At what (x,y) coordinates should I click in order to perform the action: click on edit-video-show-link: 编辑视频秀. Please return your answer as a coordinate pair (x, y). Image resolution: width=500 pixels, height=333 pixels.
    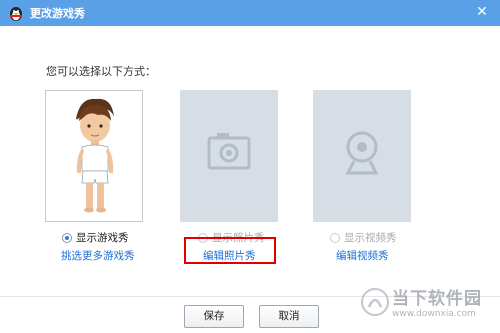
    Looking at the image, I should click on (362, 255).